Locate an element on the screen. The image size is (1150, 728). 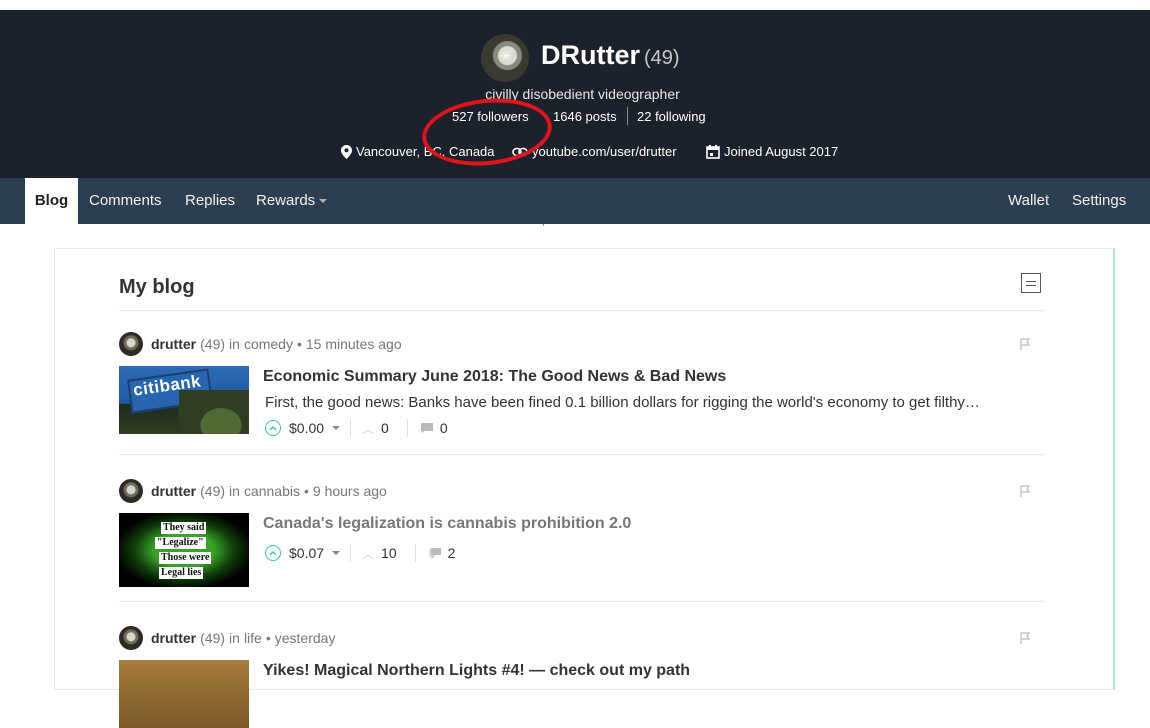
post-time: yesterday is located at coordinates (305, 638).